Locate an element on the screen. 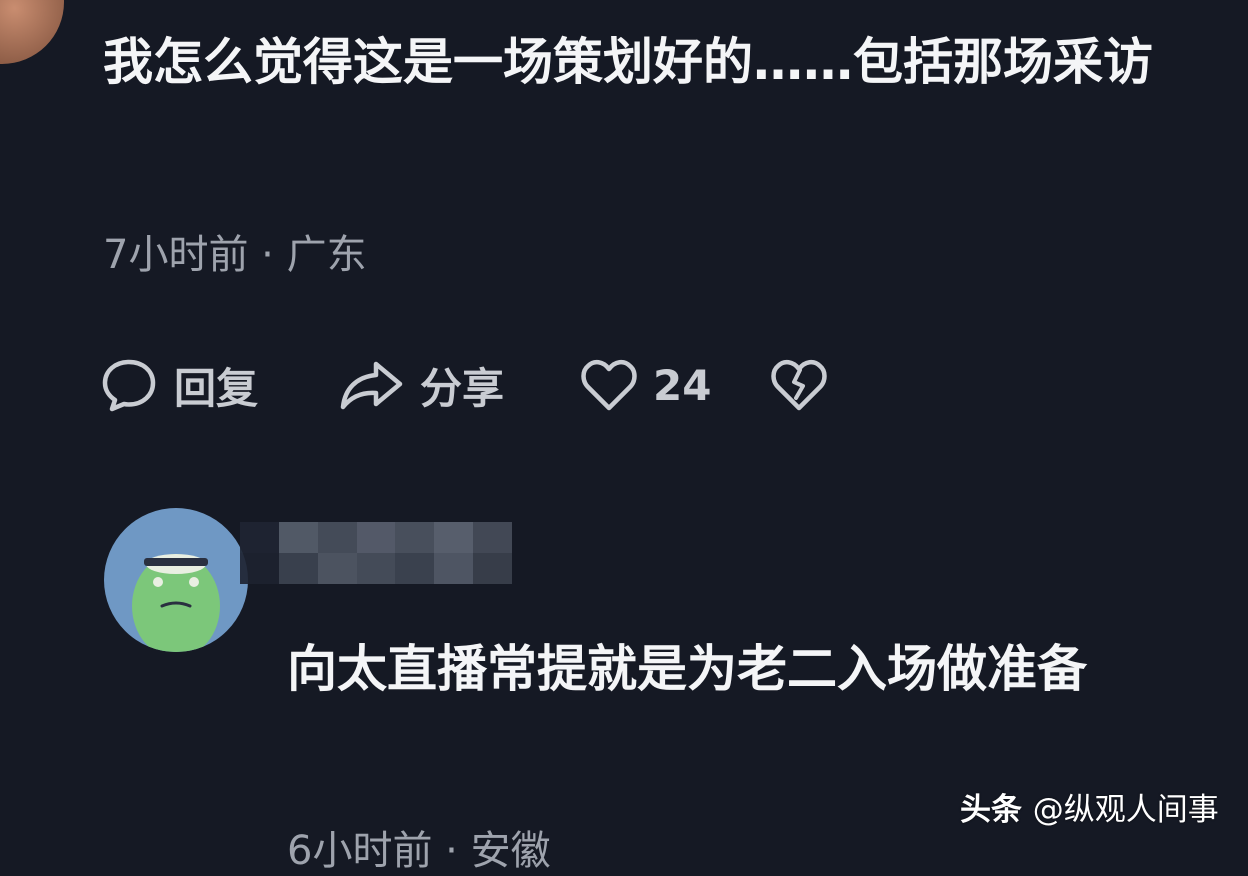  broken-heart-icon is located at coordinates (799, 385).